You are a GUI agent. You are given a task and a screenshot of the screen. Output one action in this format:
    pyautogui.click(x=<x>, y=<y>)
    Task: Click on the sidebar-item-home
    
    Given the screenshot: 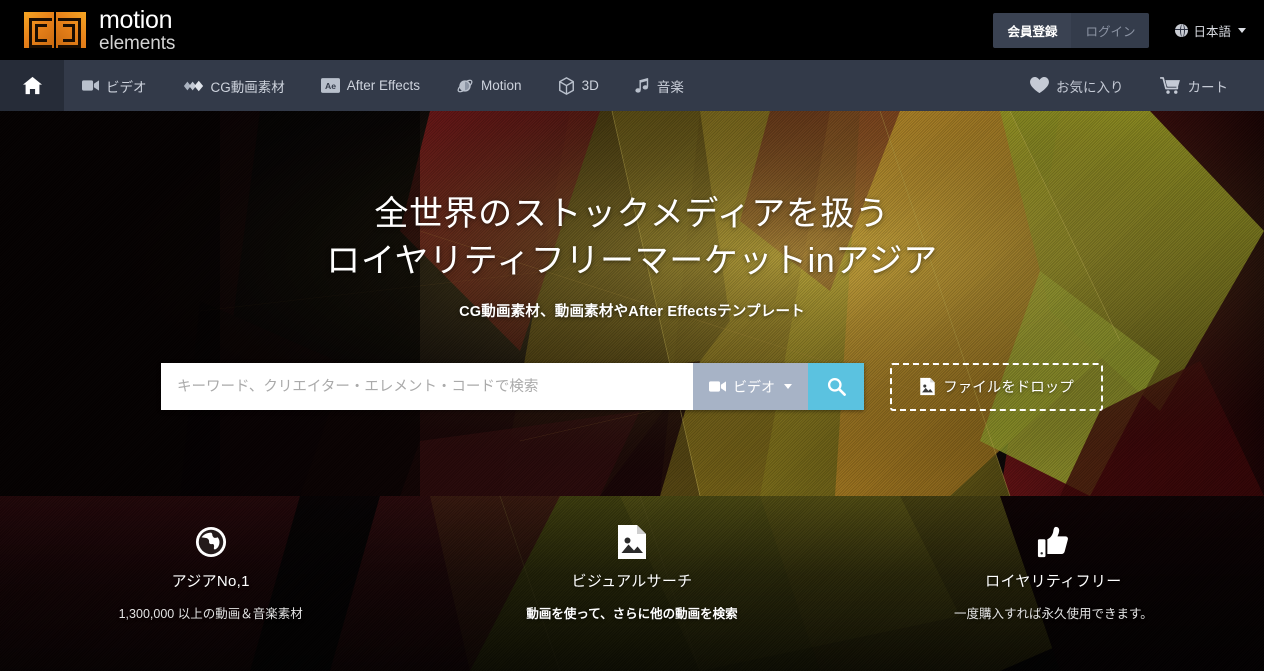 What is the action you would take?
    pyautogui.click(x=32, y=85)
    